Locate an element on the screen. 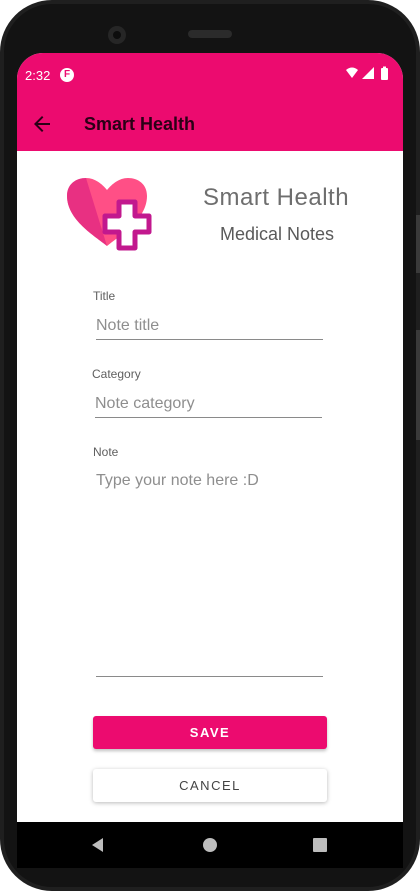 This screenshot has width=420, height=891. signal-icon is located at coordinates (368, 73).